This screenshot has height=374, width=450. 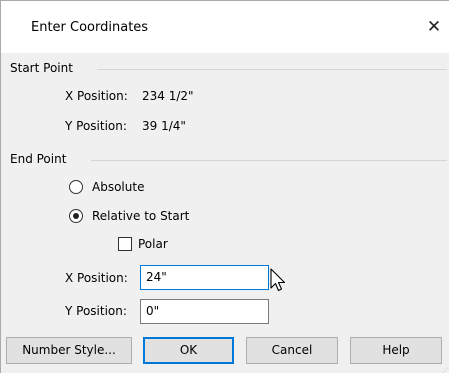 I want to click on start-point-divider, so click(x=272, y=69).